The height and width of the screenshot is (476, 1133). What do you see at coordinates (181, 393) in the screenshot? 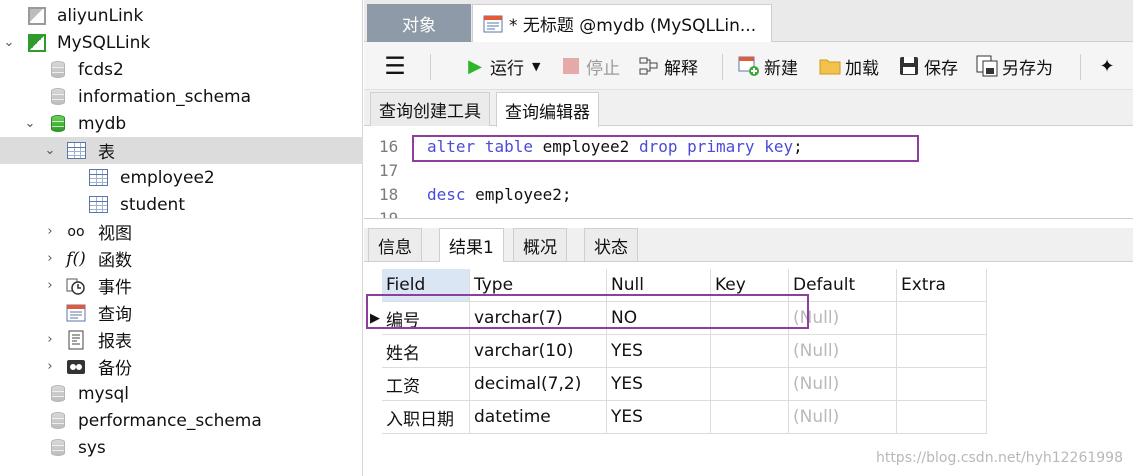
I see `tree-item-mysql: mysql` at bounding box center [181, 393].